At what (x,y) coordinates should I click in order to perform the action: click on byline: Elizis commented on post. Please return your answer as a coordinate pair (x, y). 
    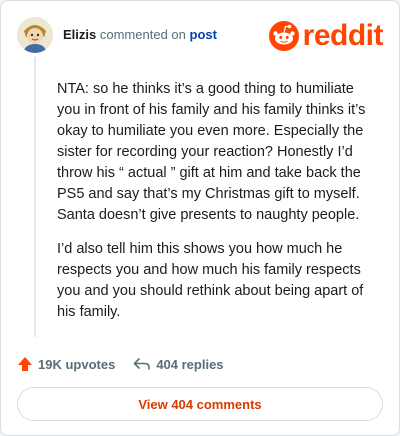
    Looking at the image, I should click on (140, 34).